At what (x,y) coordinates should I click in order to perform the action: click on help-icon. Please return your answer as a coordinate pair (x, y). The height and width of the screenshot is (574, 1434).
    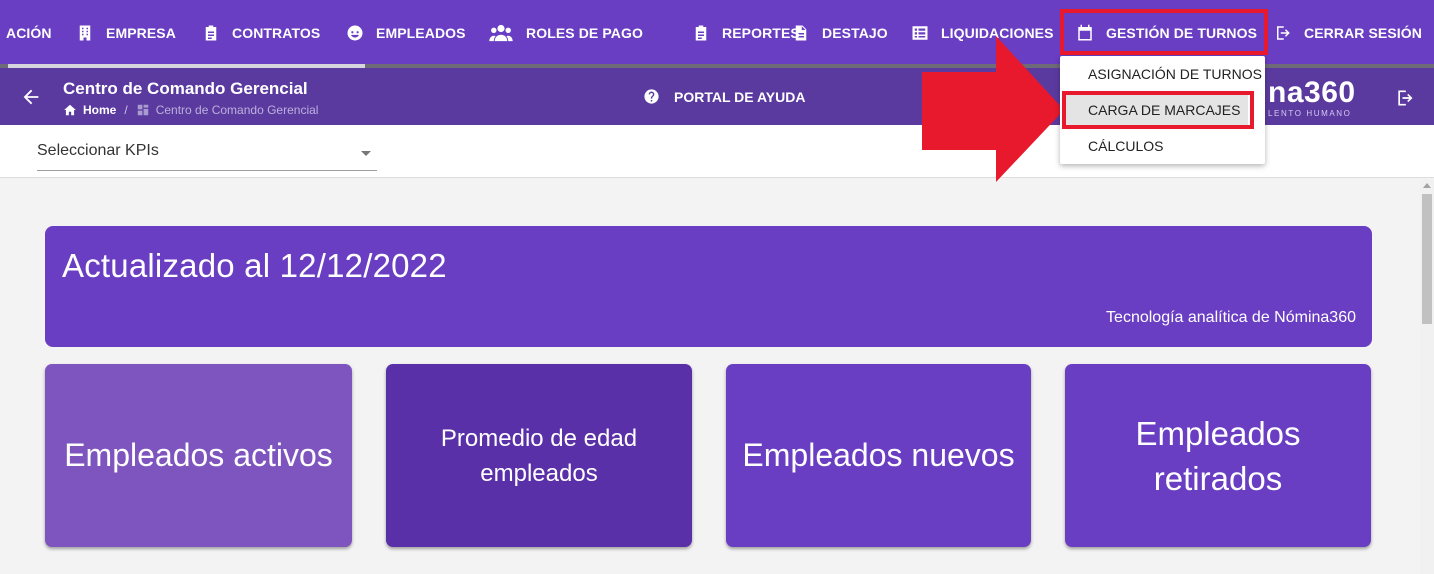
    Looking at the image, I should click on (651, 96).